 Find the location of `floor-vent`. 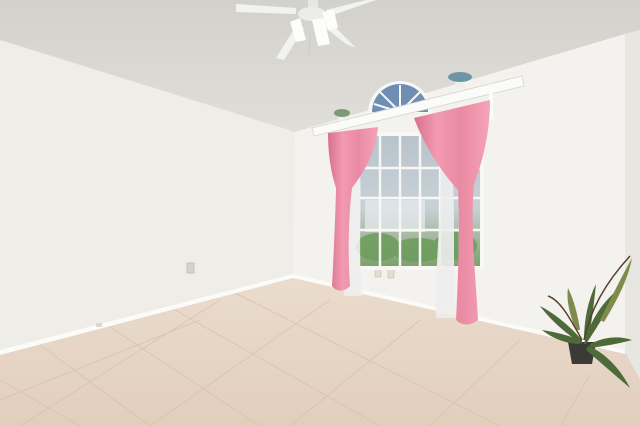

floor-vent is located at coordinates (99, 325).